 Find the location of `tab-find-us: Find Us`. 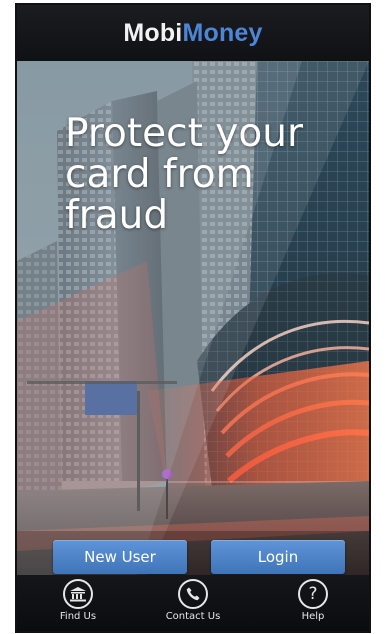

tab-find-us: Find Us is located at coordinates (78, 604).